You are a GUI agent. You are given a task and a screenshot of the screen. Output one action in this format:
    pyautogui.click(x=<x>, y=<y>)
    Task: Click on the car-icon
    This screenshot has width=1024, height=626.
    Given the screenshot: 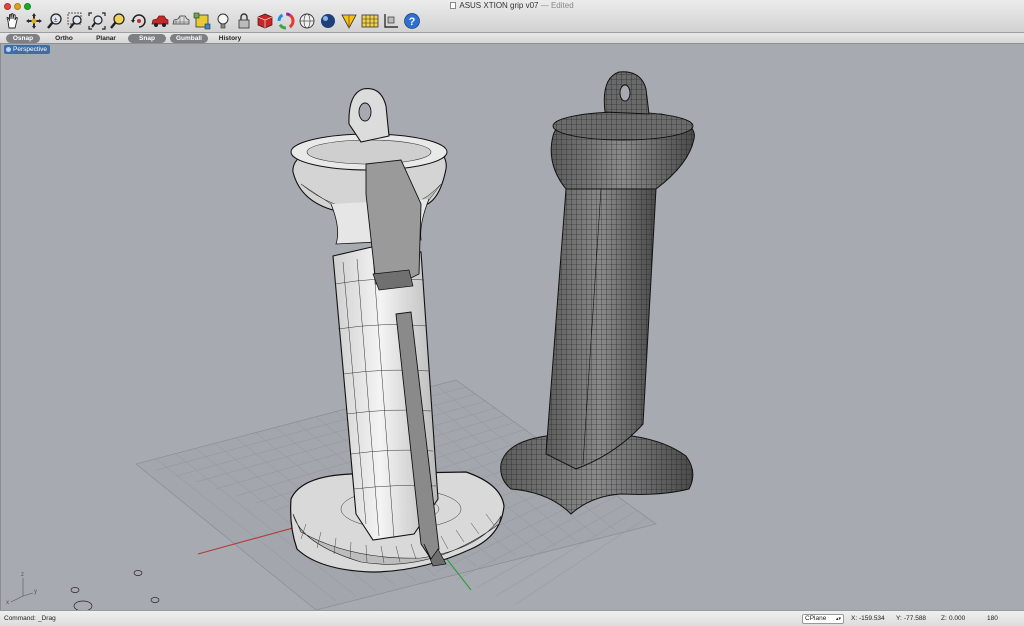 What is the action you would take?
    pyautogui.click(x=159, y=21)
    